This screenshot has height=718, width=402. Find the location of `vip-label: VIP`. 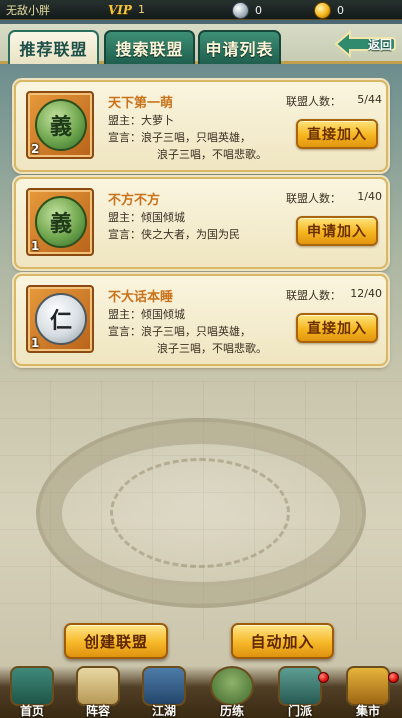

vip-label: VIP is located at coordinates (120, 9).